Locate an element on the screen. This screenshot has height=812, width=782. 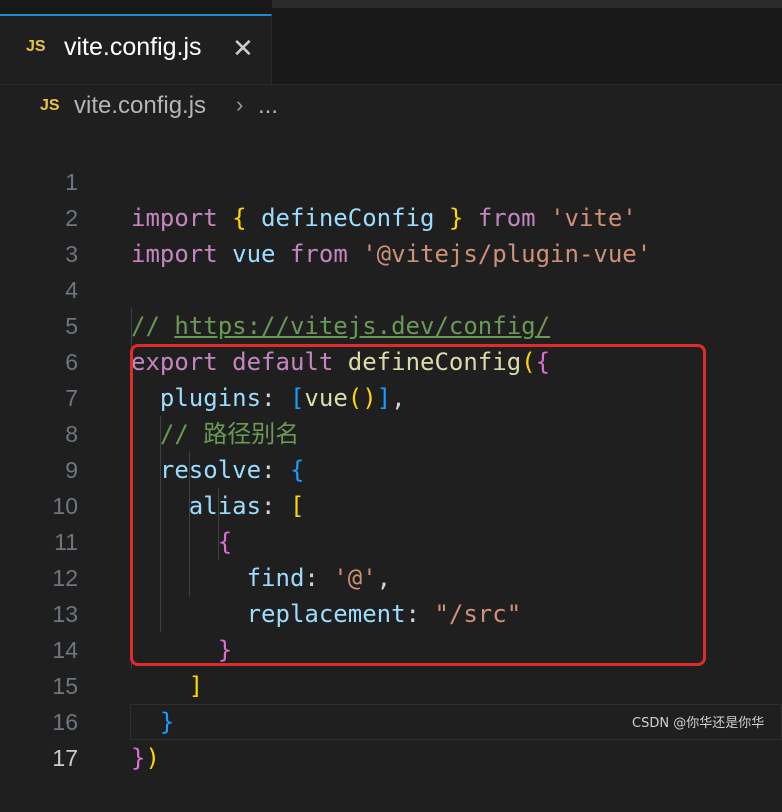
paren: ) is located at coordinates (152, 758).